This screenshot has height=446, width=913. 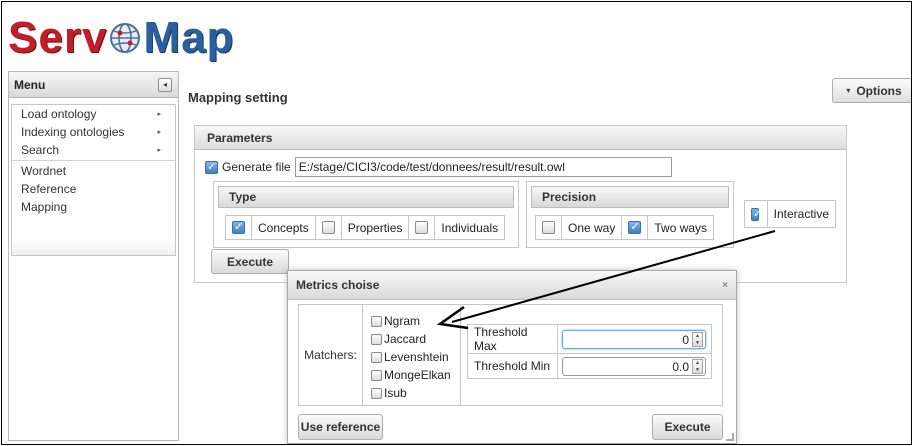 What do you see at coordinates (58, 37) in the screenshot?
I see `logo-text-serv: Serv` at bounding box center [58, 37].